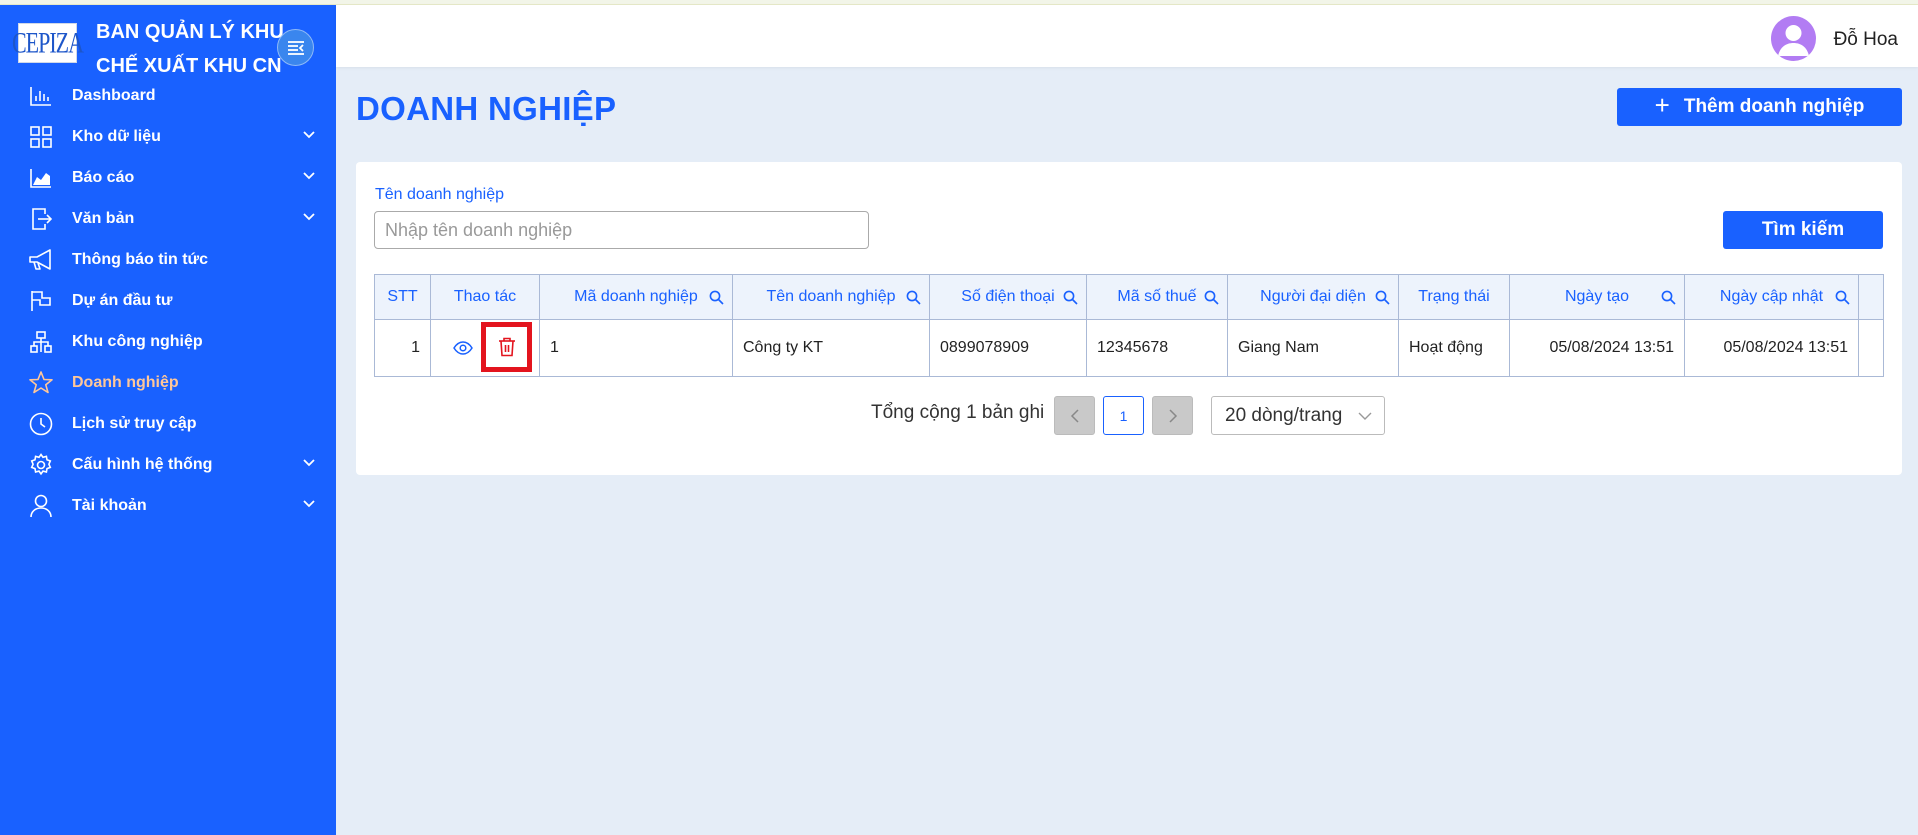 Image resolution: width=1918 pixels, height=835 pixels. I want to click on pagination-page-1: 1, so click(1123, 415).